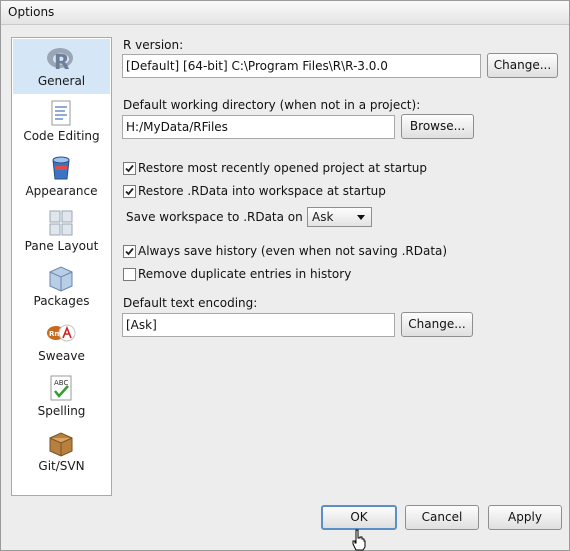  Describe the element at coordinates (61, 246) in the screenshot. I see `sidebar-item-label: Pane Layout` at that location.